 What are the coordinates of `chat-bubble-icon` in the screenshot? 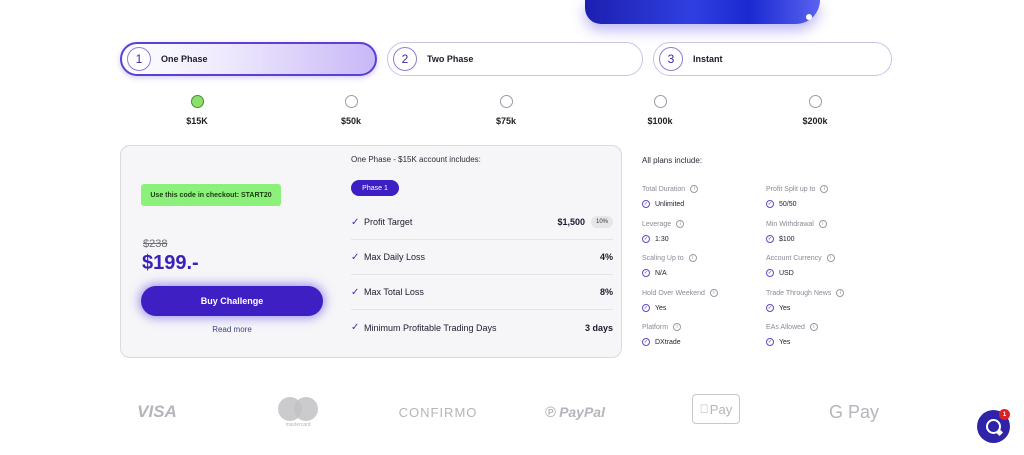 It's located at (993, 426).